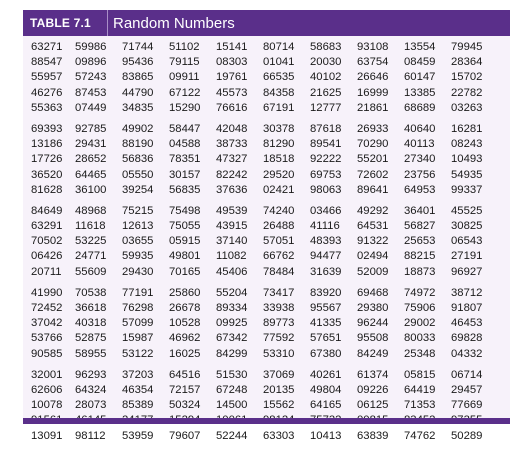 This screenshot has width=520, height=450. Describe the element at coordinates (467, 241) in the screenshot. I see `random-number-cell: 06543` at that location.